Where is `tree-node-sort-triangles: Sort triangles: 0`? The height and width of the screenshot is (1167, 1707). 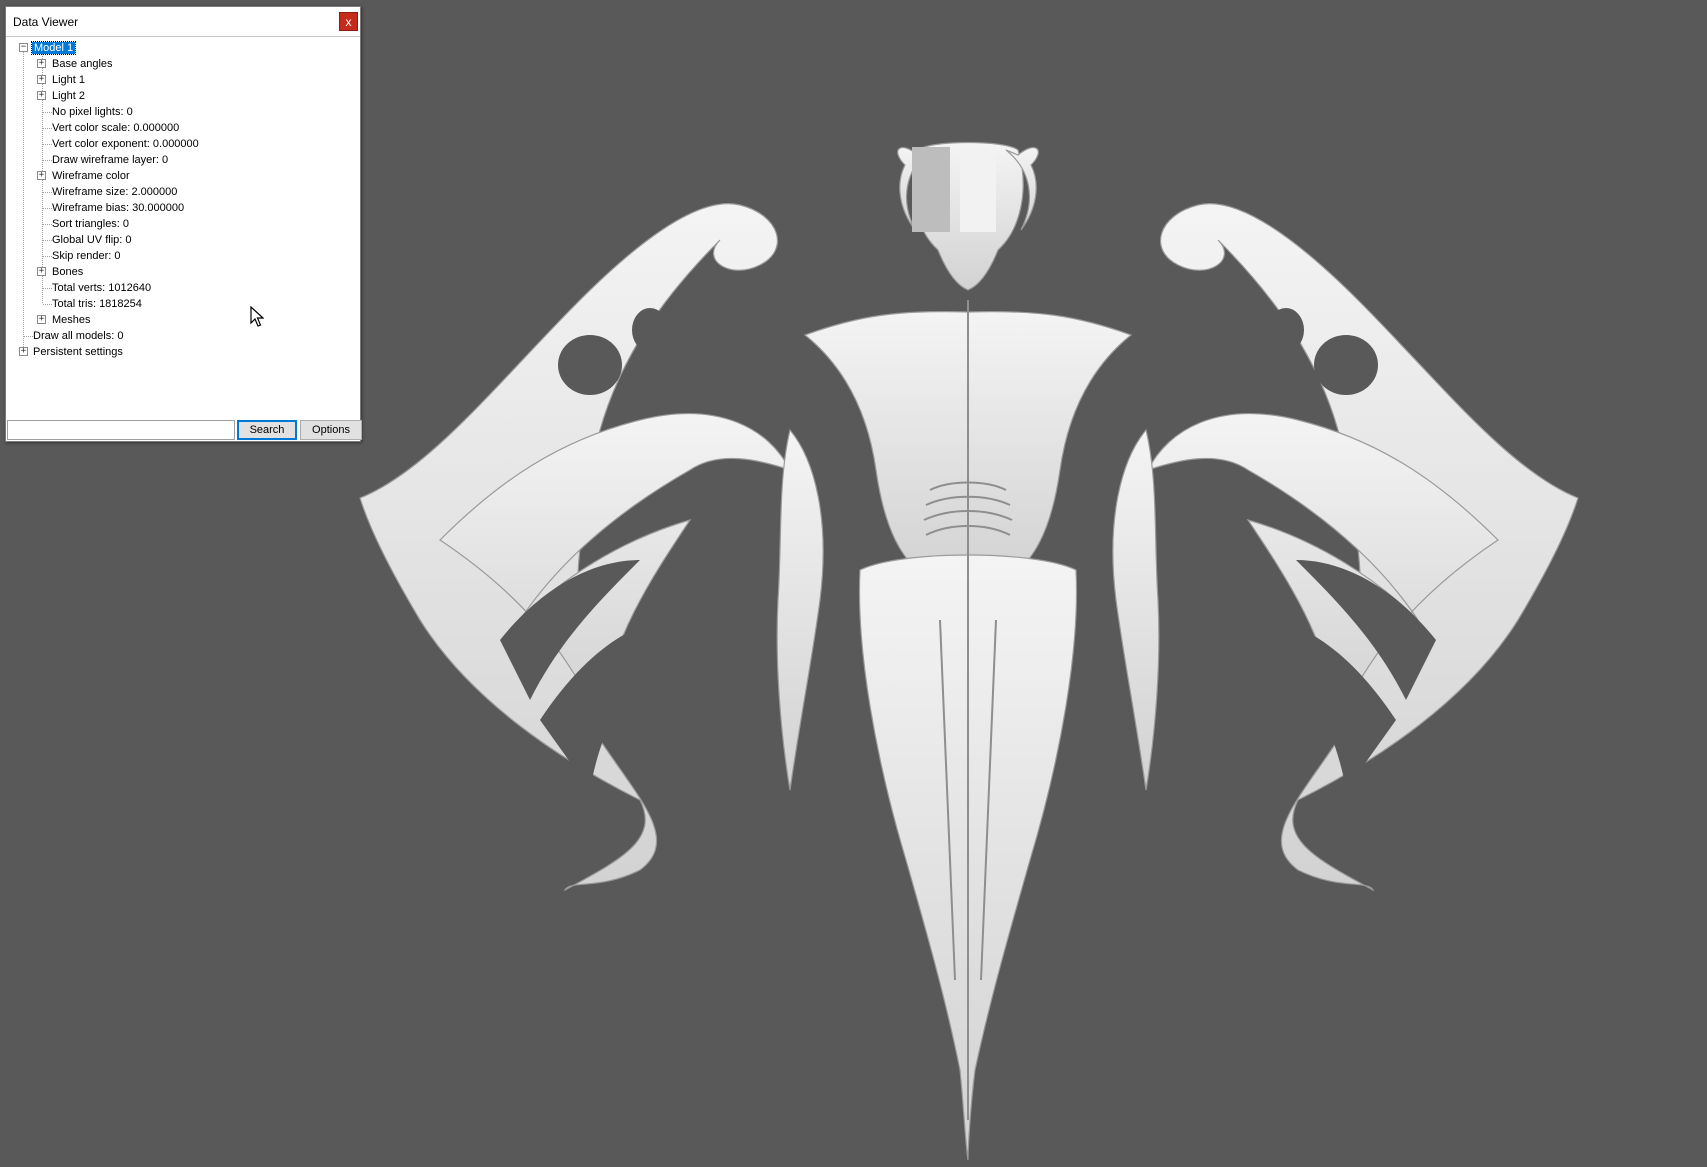 tree-node-sort-triangles: Sort triangles: 0 is located at coordinates (90, 224).